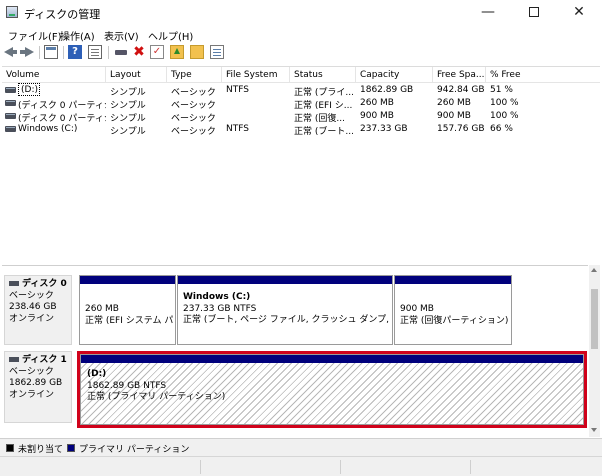 The image size is (602, 476). Describe the element at coordinates (62, 14) in the screenshot. I see `window-title: ディスクの管理` at that location.